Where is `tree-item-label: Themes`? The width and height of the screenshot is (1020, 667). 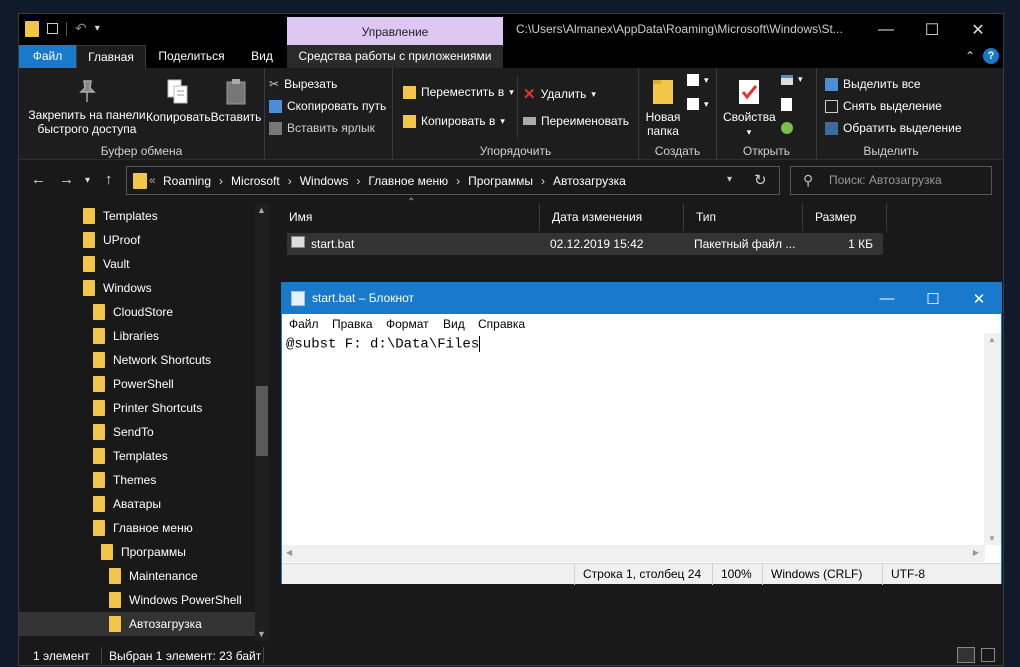
tree-item-label: Themes is located at coordinates (135, 480).